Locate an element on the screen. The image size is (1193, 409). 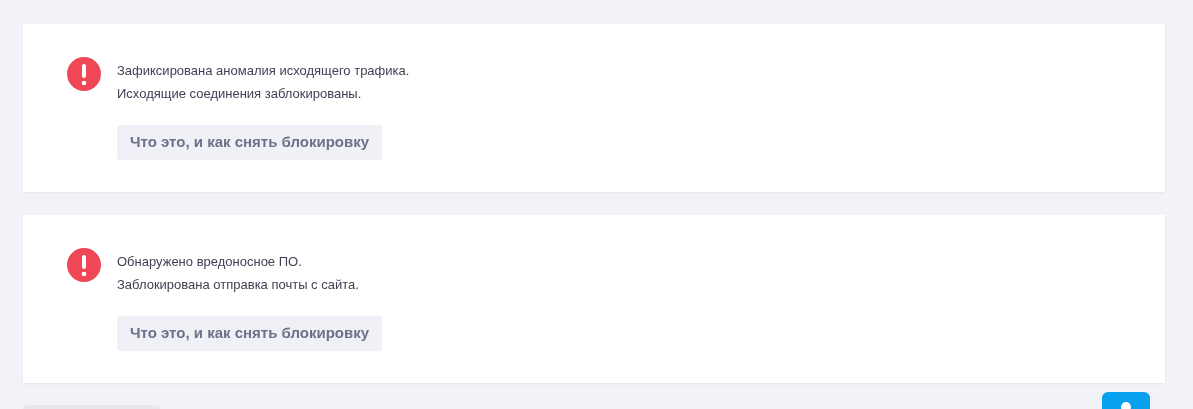
alert-message: Зафиксирована аномалия исходящего трафика. is located at coordinates (263, 71).